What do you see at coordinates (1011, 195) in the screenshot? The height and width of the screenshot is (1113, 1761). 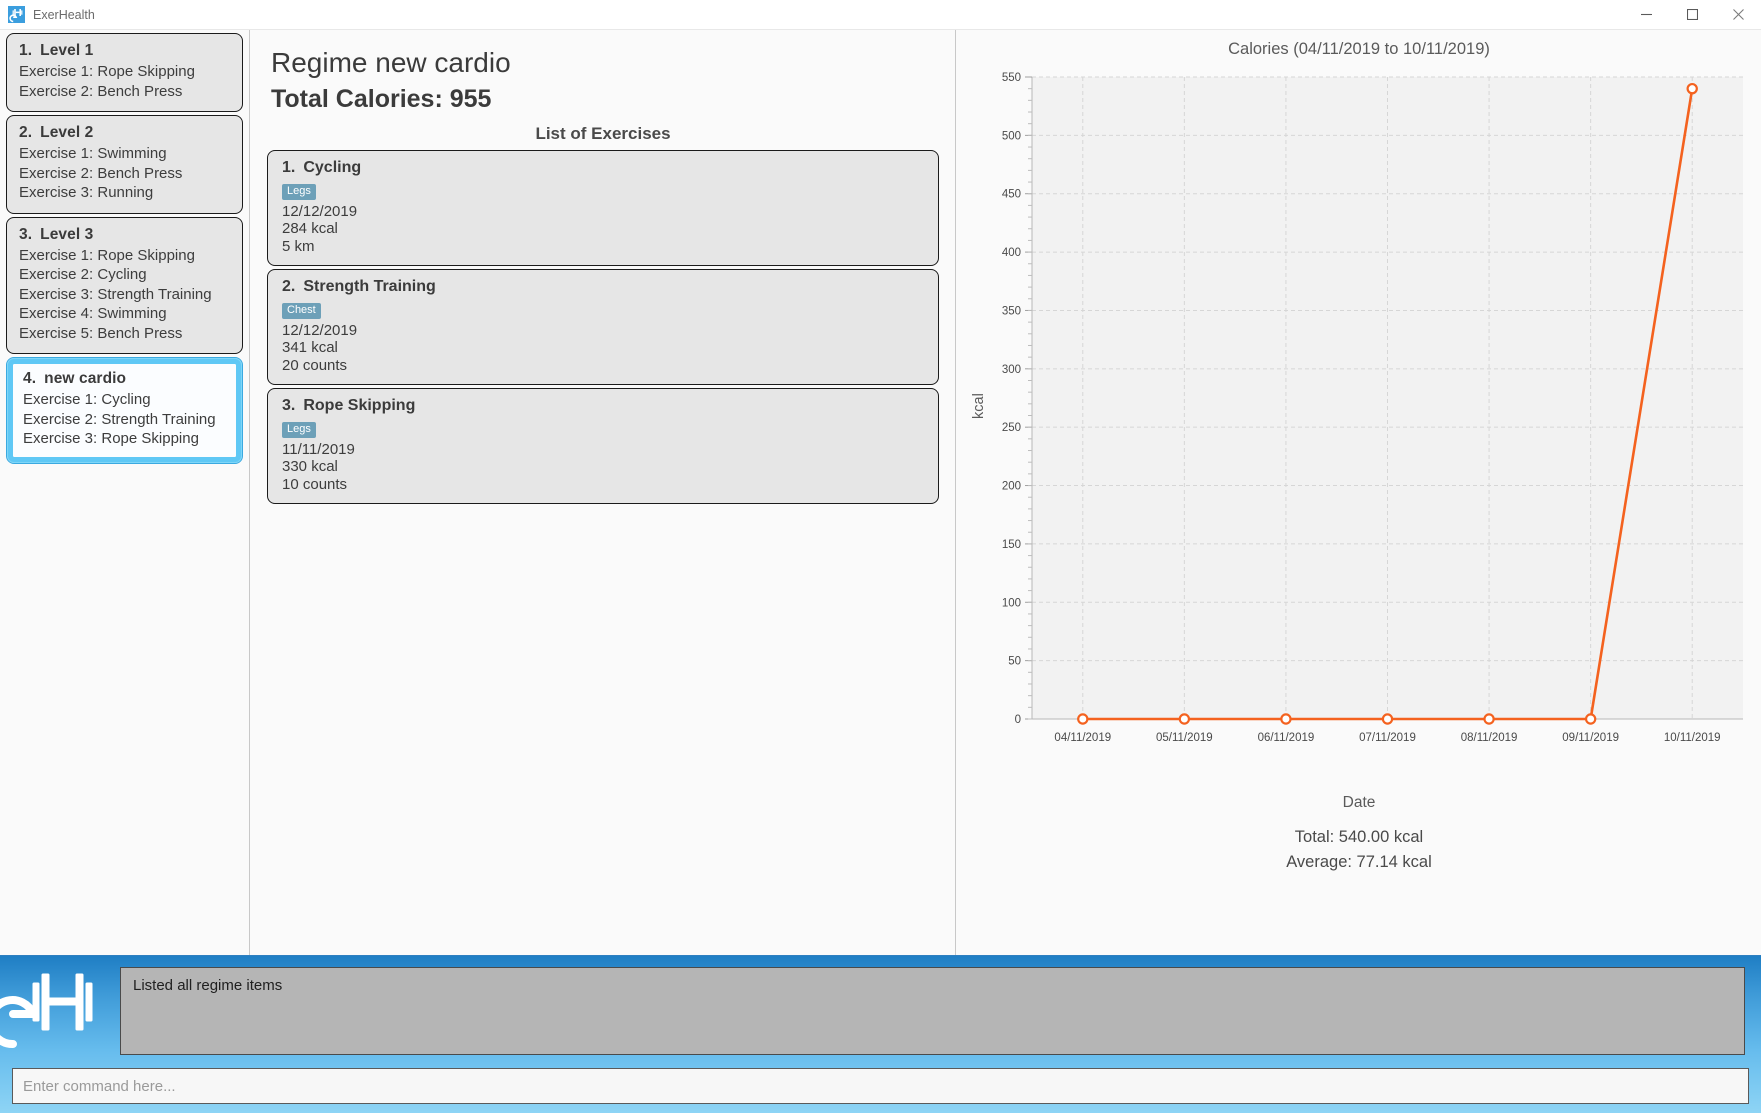 I see `svg-text: 450` at bounding box center [1011, 195].